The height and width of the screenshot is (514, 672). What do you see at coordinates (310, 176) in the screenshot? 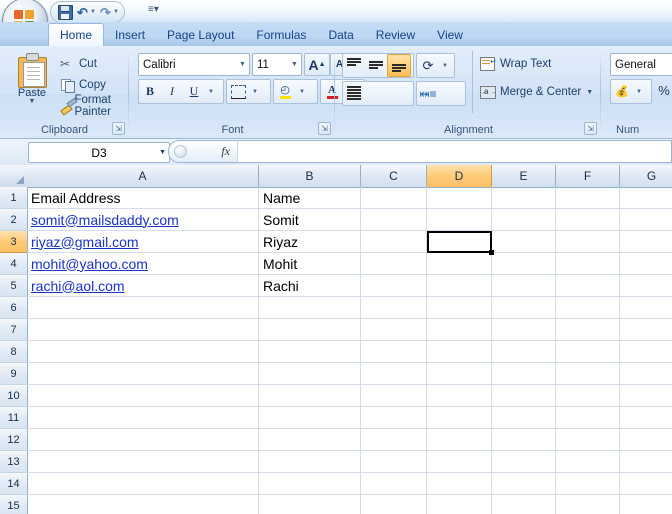
I see `column-header-b: B` at bounding box center [310, 176].